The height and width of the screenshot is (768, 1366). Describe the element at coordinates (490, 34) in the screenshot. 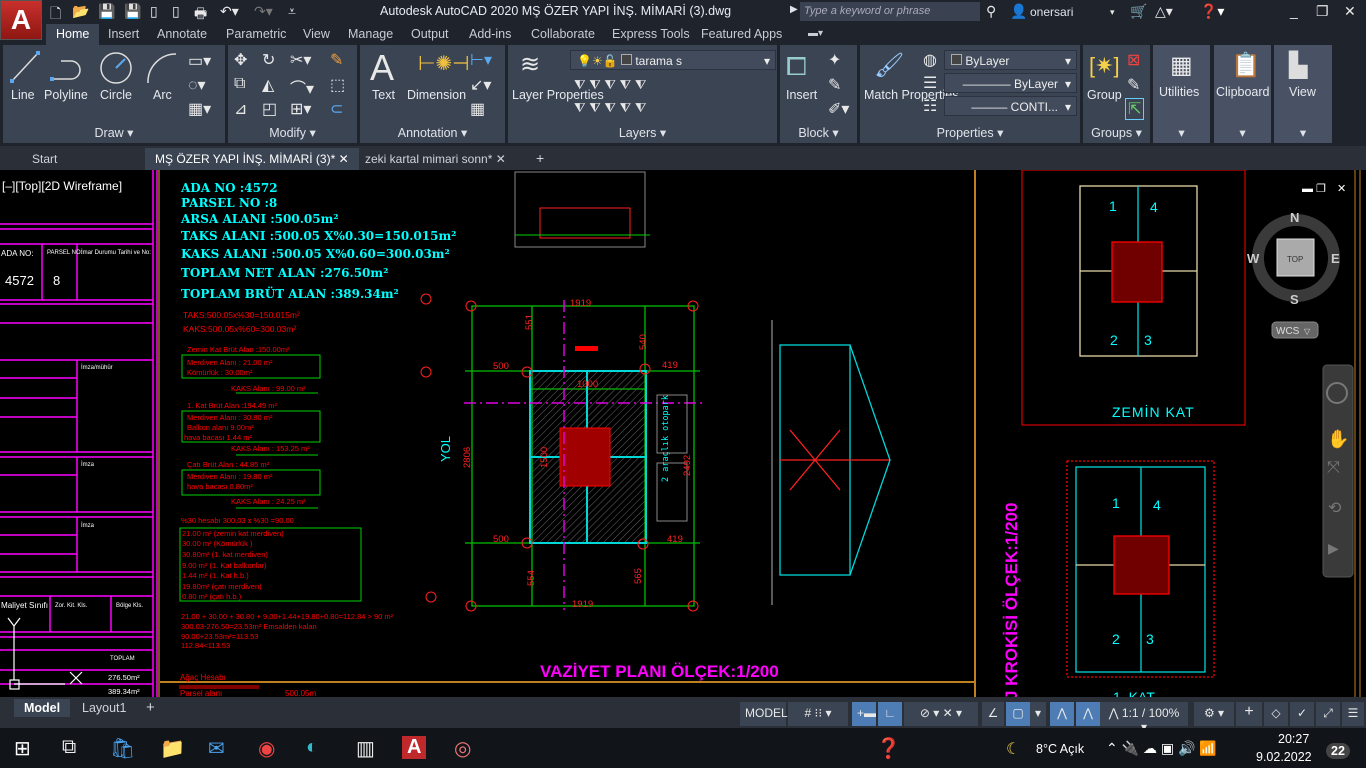

I see `tab-add-ins: Add-ins` at that location.